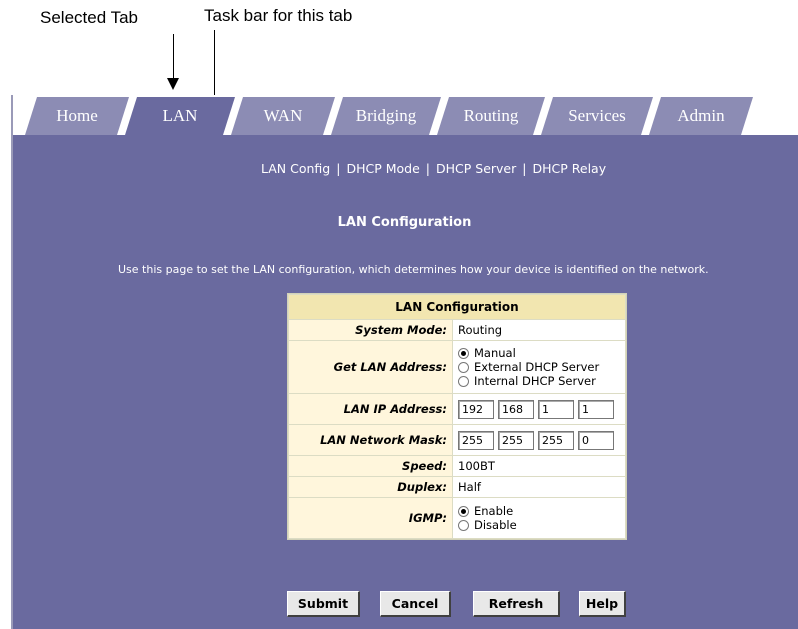 This screenshot has width=798, height=629. I want to click on subnav-lan-config: LAN Config, so click(295, 168).